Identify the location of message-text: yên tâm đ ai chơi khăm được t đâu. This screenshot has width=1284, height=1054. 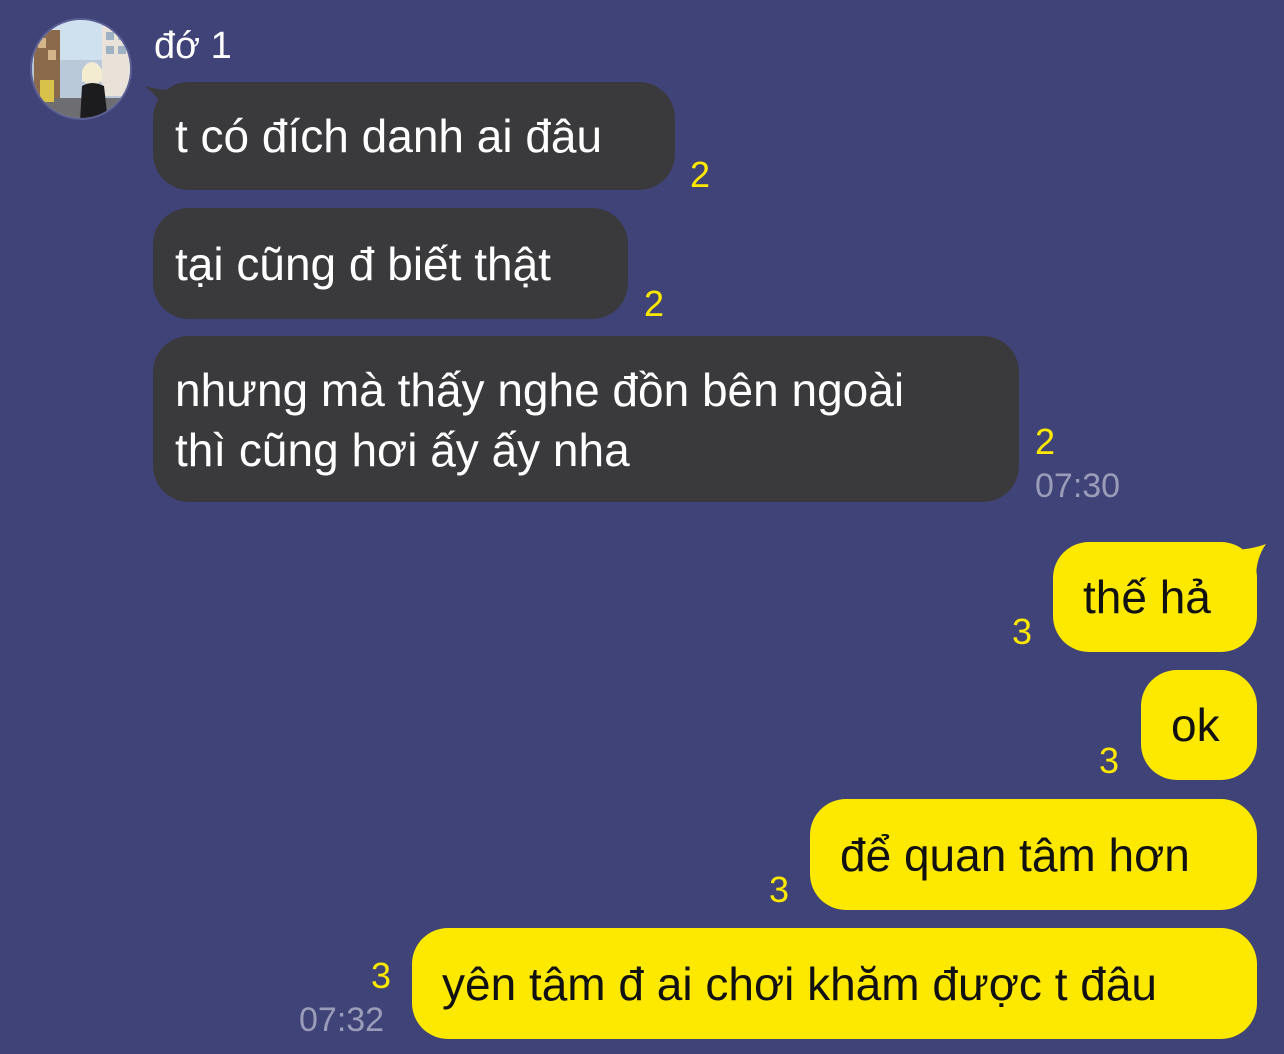
(799, 984).